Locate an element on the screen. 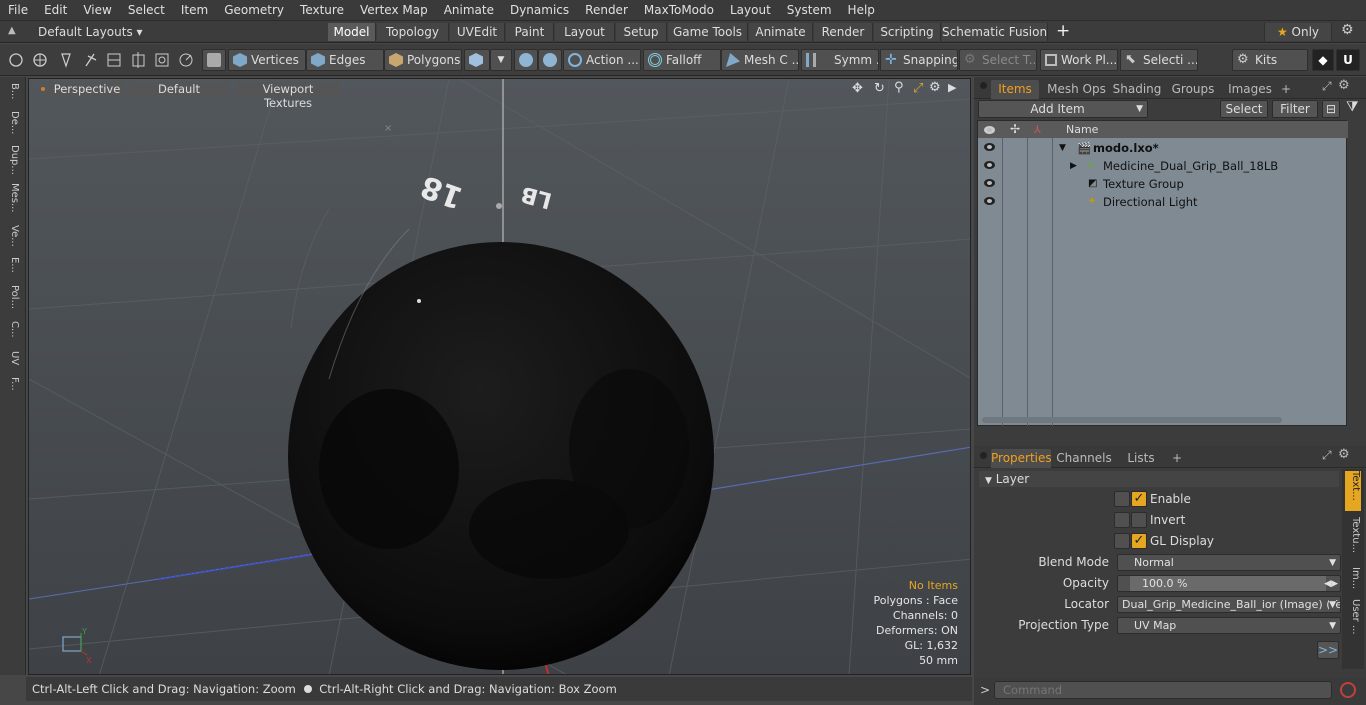  menu-vertex-map: Vertex Map is located at coordinates (394, 10).